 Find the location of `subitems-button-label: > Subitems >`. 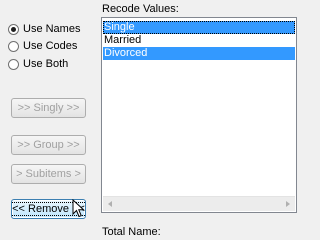

subitems-button-label: > Subitems > is located at coordinates (48, 174).